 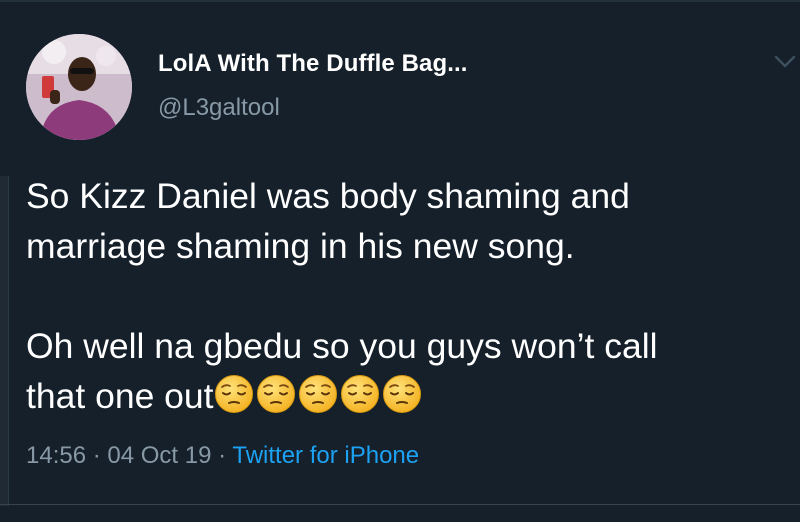 I want to click on tweet-text-line: Oh well na gbedu so you guys won’t call, so click(x=342, y=346).